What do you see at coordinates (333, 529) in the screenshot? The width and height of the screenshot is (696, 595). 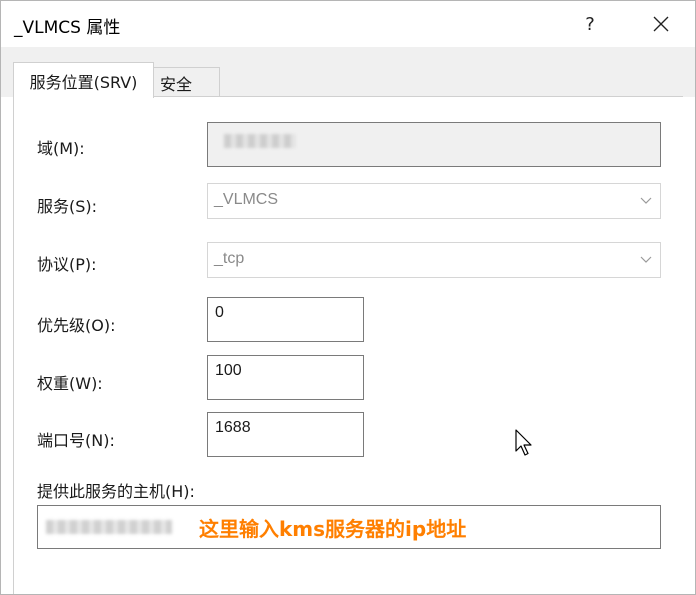 I see `host-annotation: 这里输入kms服务器的ip地址` at bounding box center [333, 529].